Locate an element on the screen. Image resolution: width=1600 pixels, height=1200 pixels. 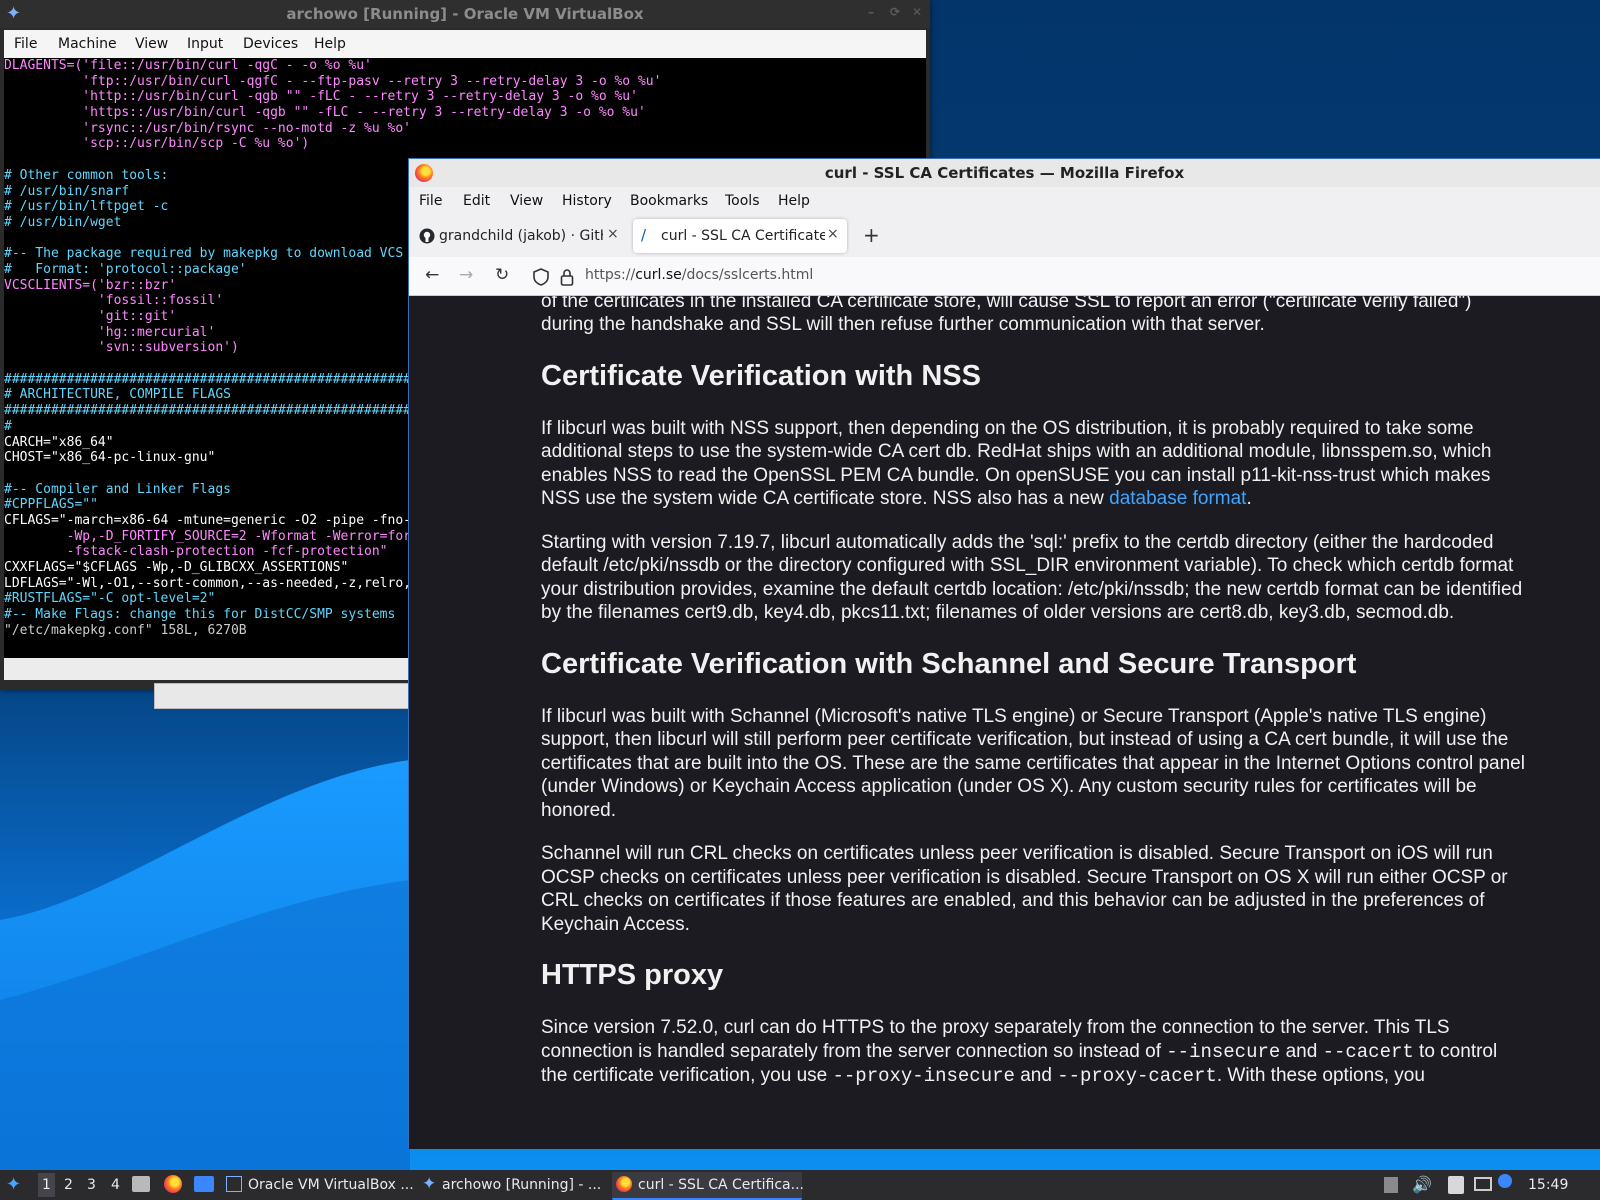
show-desktop-icon is located at coordinates (204, 1184).